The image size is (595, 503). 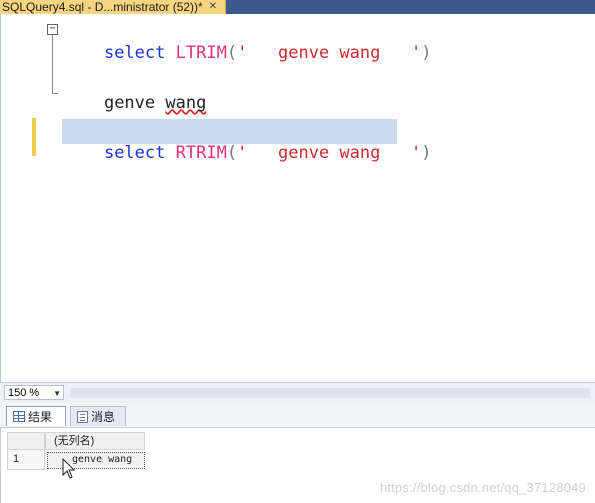 I want to click on code-line-3: select RTRIM(' genve wang '), so click(x=247, y=153).